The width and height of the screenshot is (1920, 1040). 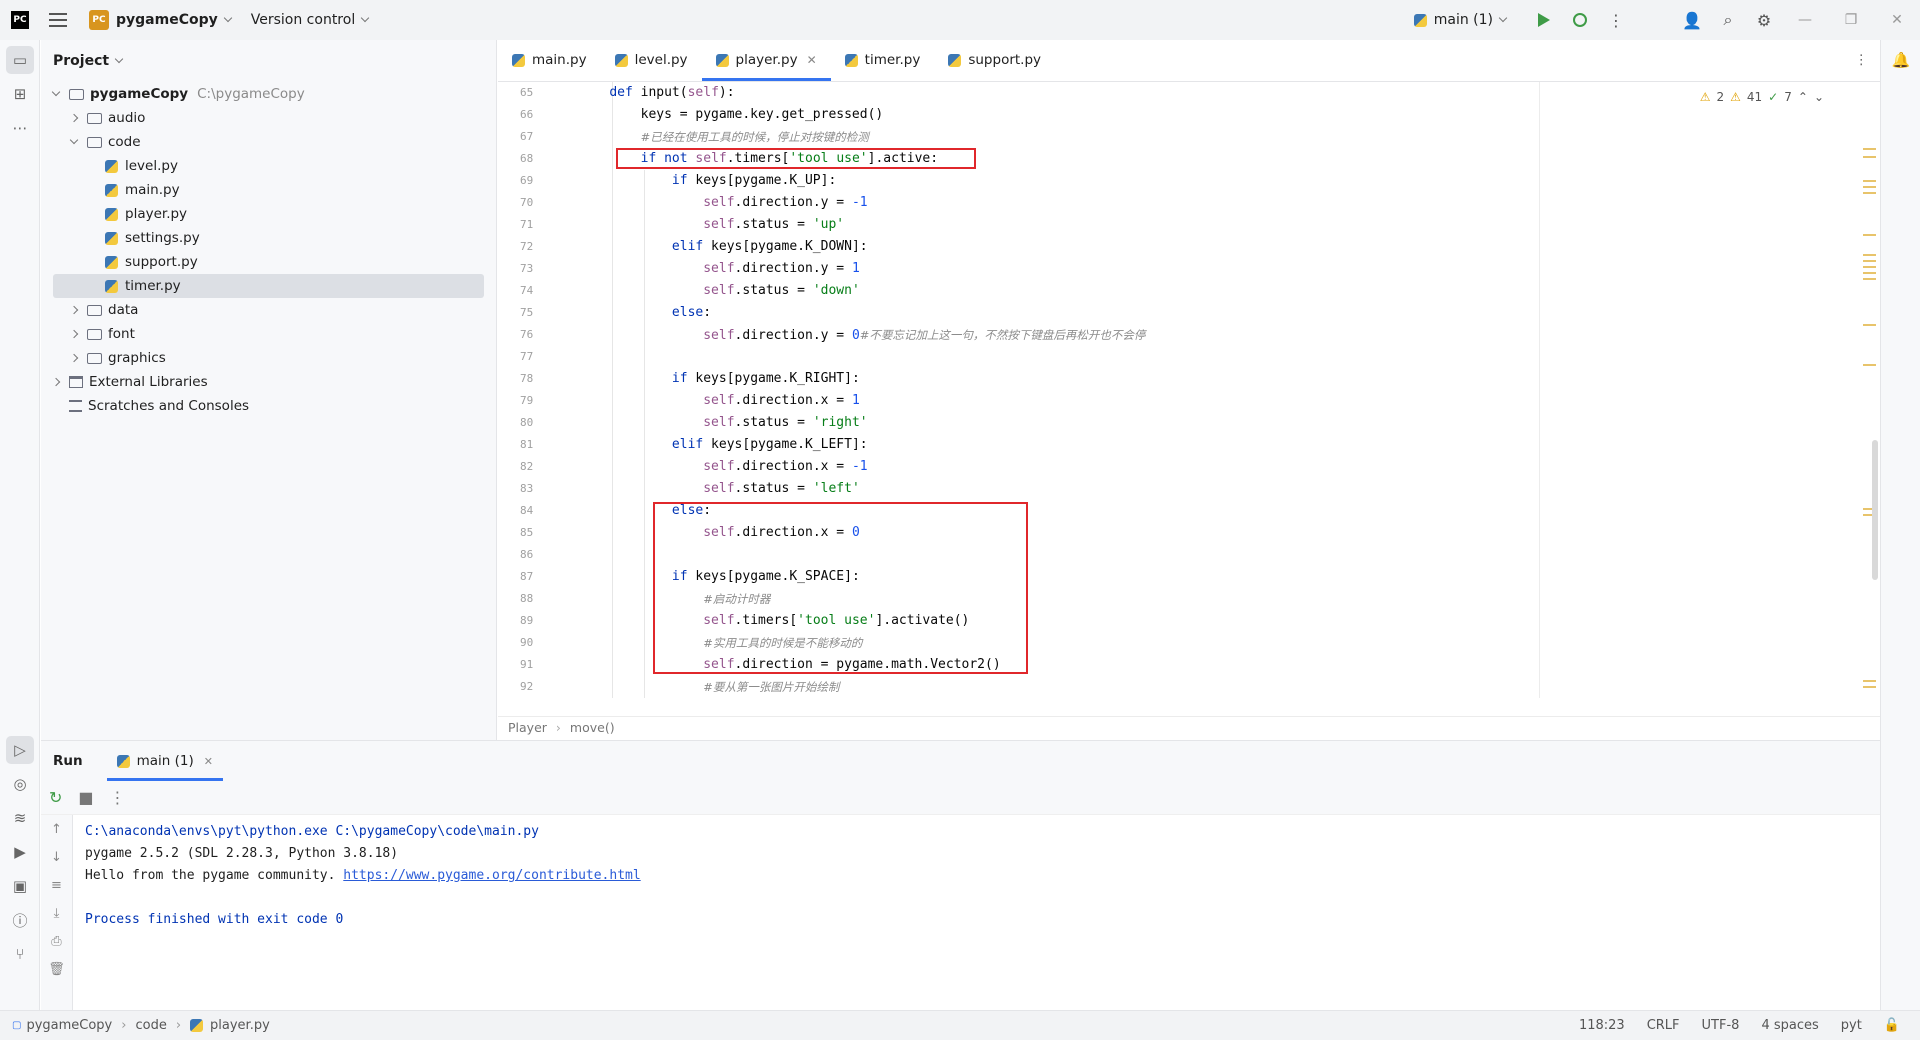 What do you see at coordinates (268, 238) in the screenshot?
I see `tree-item-settings-py: settings.py` at bounding box center [268, 238].